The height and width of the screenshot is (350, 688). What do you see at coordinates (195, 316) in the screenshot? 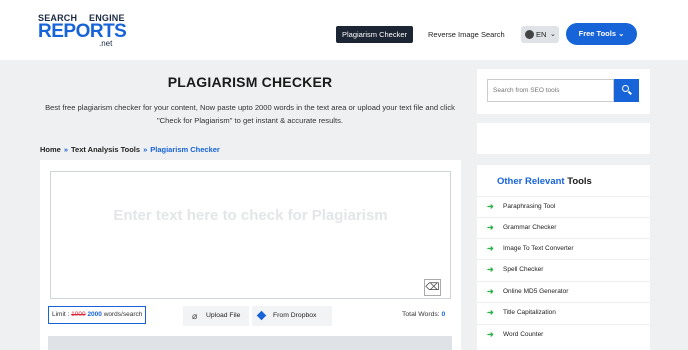
I see `paperclip-icon: ⌀` at bounding box center [195, 316].